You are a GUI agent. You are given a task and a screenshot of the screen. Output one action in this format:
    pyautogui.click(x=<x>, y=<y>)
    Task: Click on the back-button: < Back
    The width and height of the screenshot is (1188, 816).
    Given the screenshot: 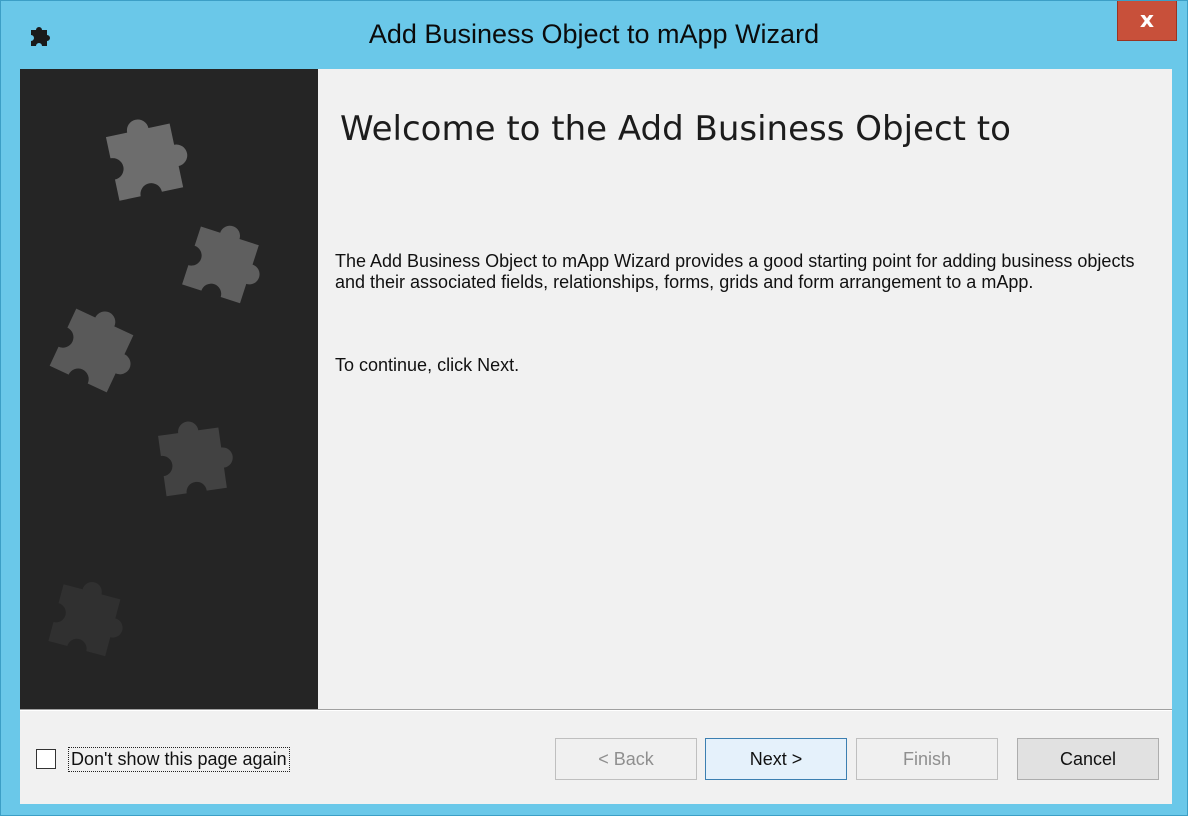 What is the action you would take?
    pyautogui.click(x=626, y=759)
    